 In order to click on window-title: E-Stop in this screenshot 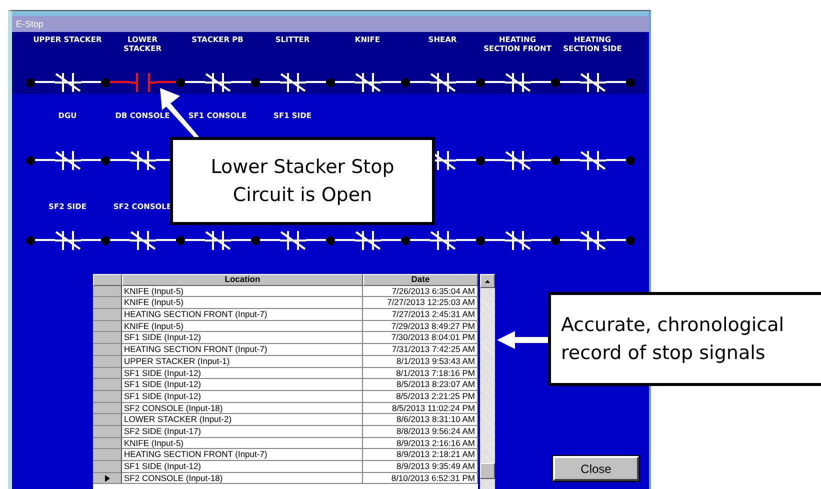, I will do `click(30, 23)`.